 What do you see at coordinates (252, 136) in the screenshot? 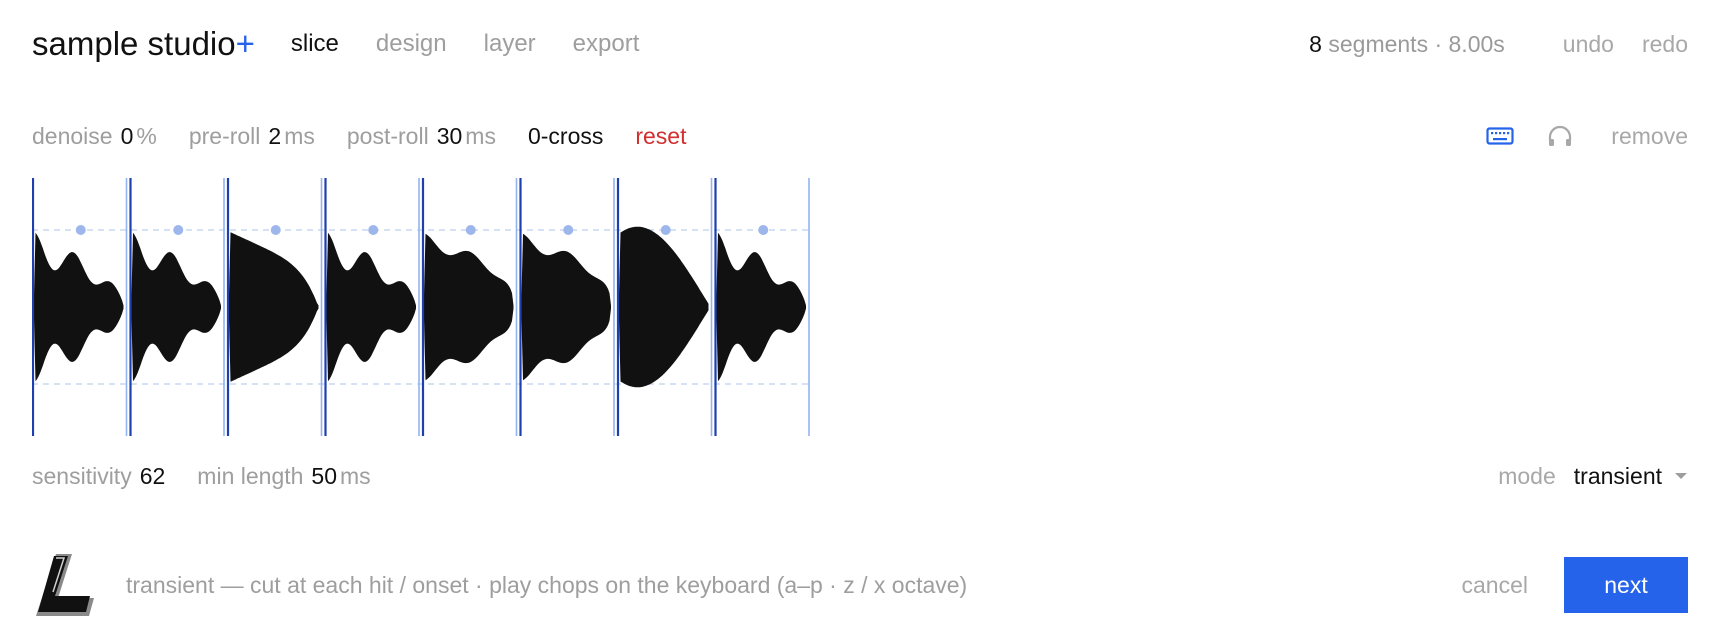
I see `pre-roll-param: pre-roll 2 ms` at bounding box center [252, 136].